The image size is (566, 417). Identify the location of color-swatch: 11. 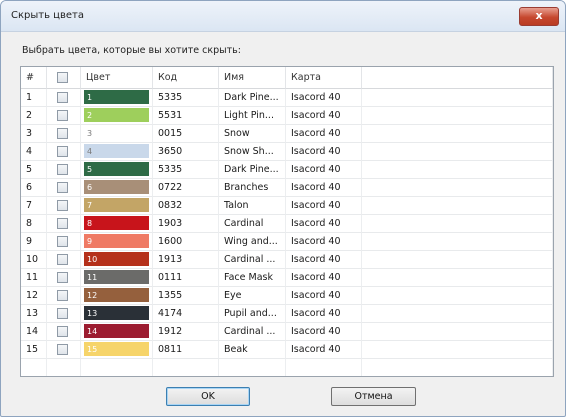
(116, 277).